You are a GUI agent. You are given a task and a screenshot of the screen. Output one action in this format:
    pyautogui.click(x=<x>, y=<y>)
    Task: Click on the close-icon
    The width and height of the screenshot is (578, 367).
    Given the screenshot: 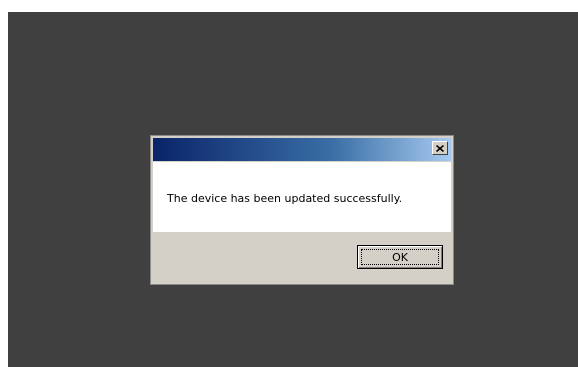 What is the action you would take?
    pyautogui.click(x=440, y=148)
    